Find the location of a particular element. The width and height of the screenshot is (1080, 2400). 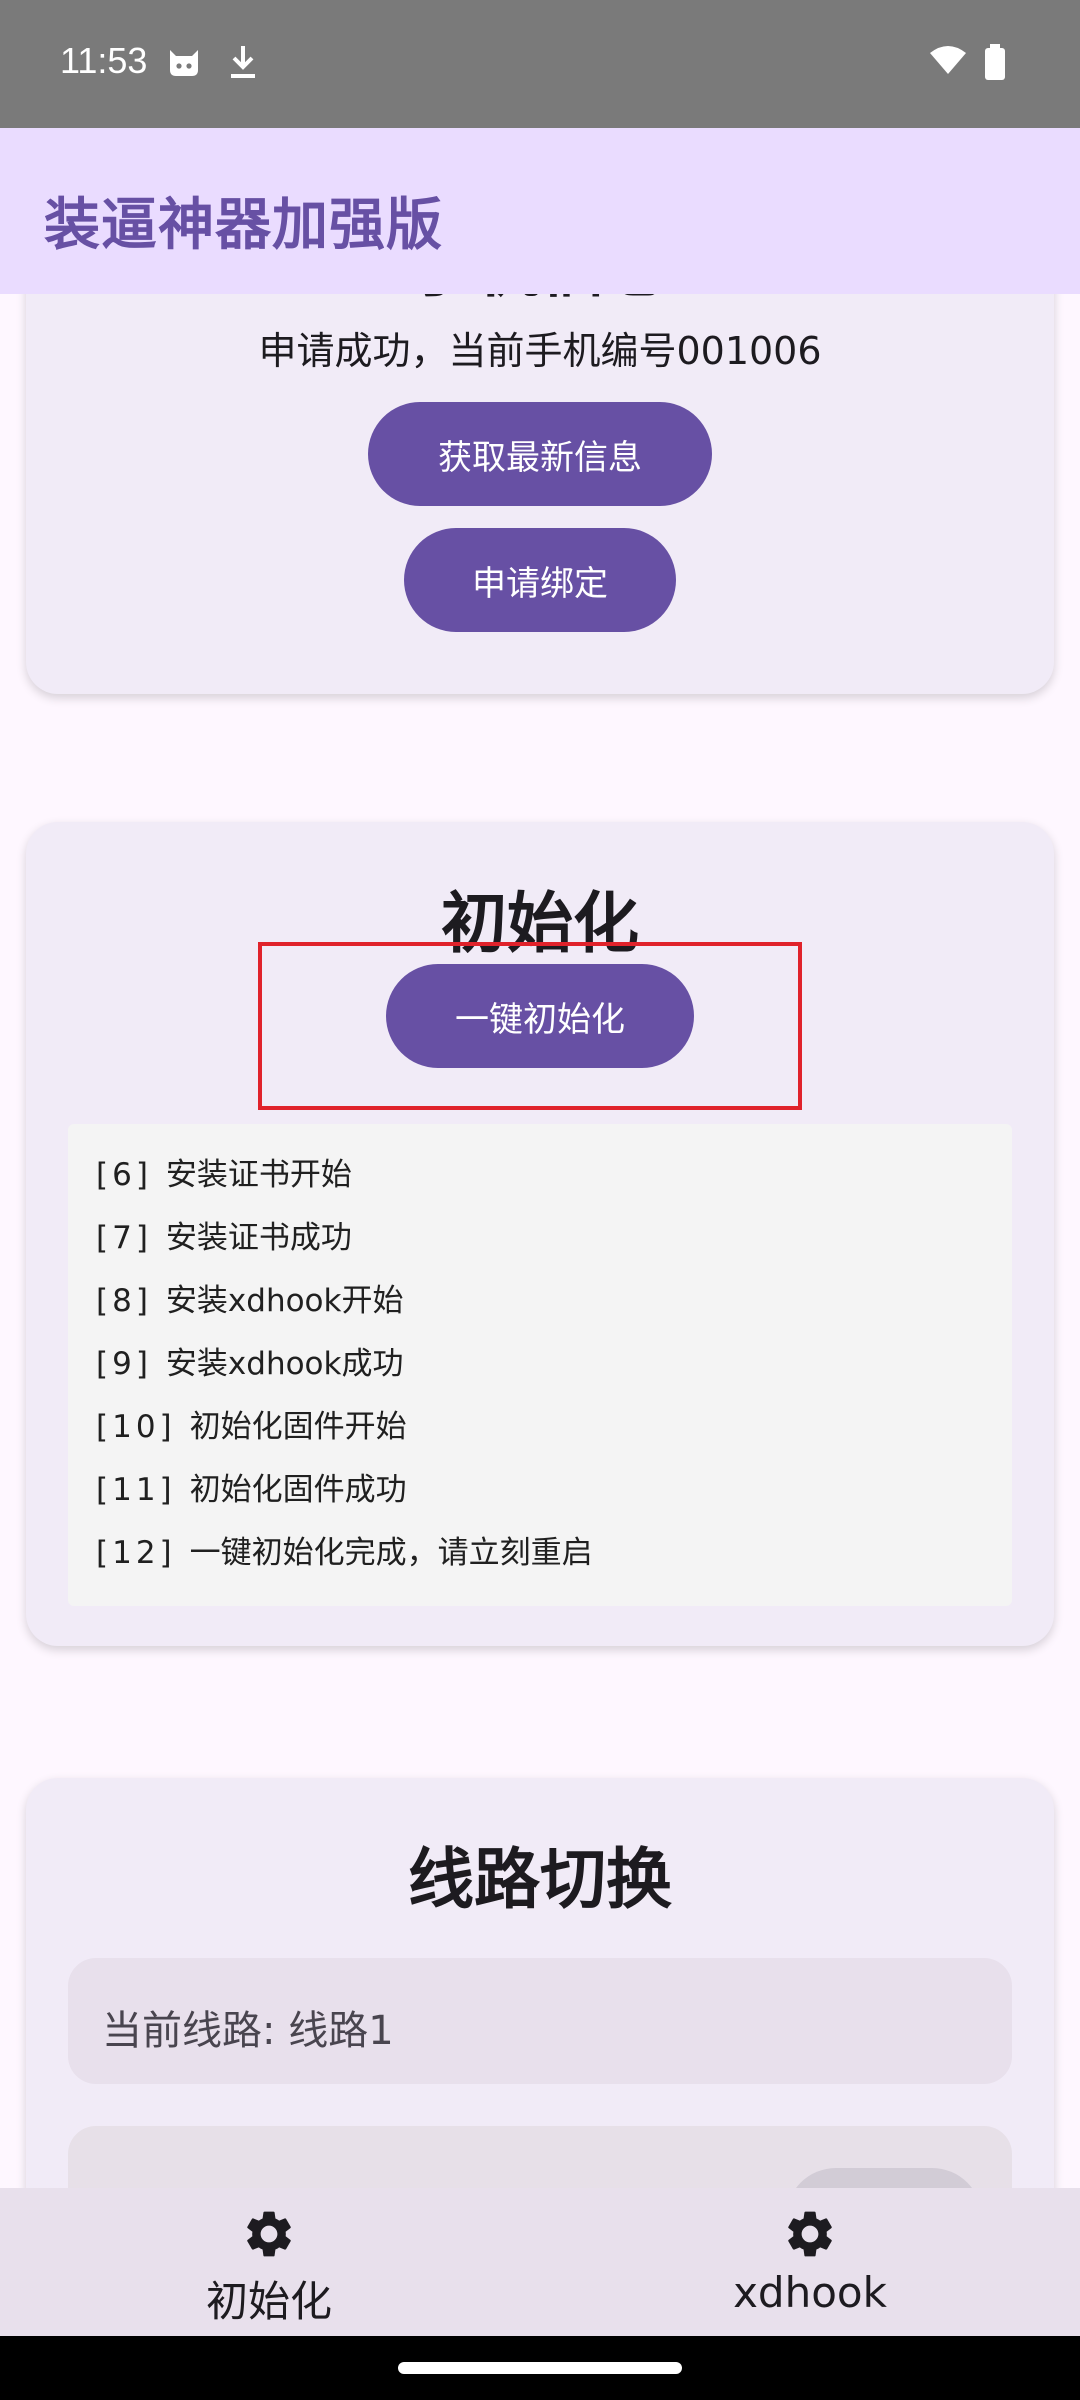

highlight-box is located at coordinates (530, 1026).